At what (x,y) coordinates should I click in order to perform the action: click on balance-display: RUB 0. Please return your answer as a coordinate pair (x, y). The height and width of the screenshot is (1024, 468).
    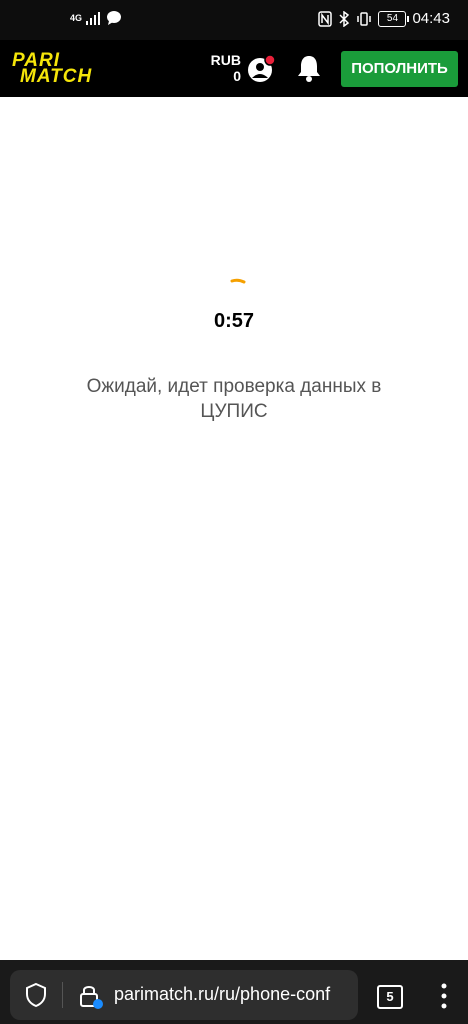
    Looking at the image, I should click on (223, 68).